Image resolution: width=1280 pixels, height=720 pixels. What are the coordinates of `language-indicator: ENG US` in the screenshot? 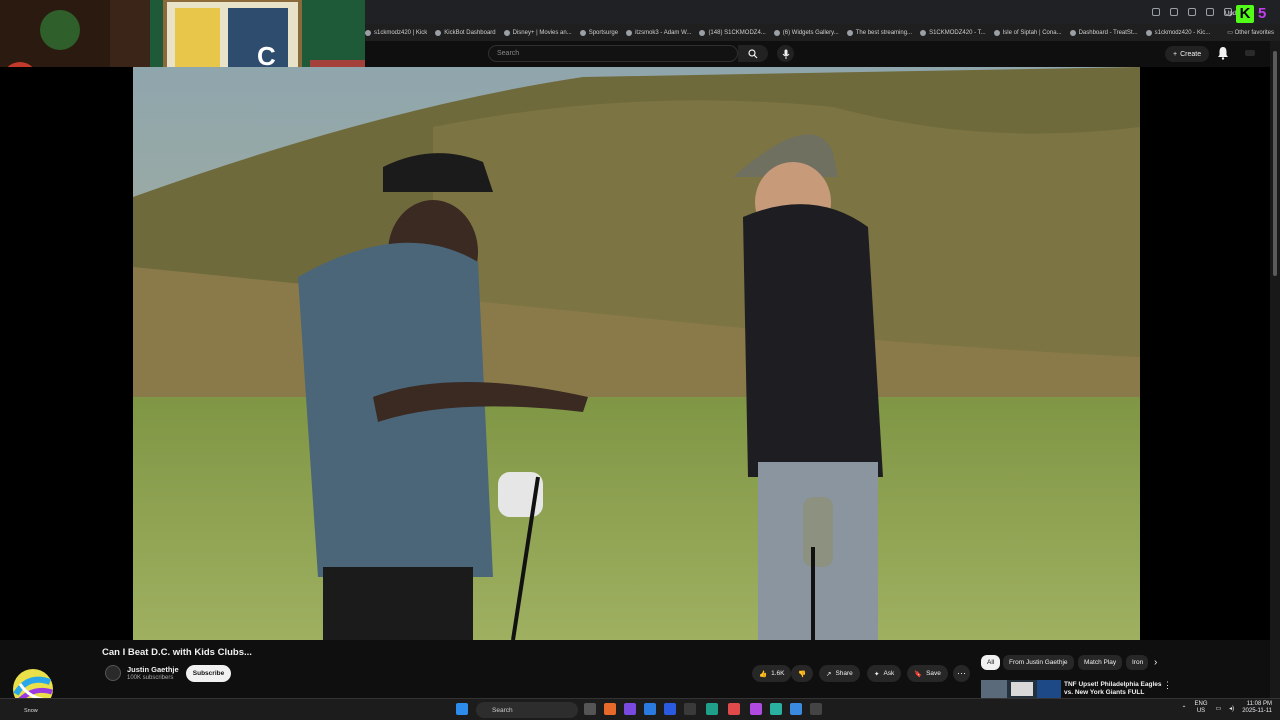 It's located at (1200, 708).